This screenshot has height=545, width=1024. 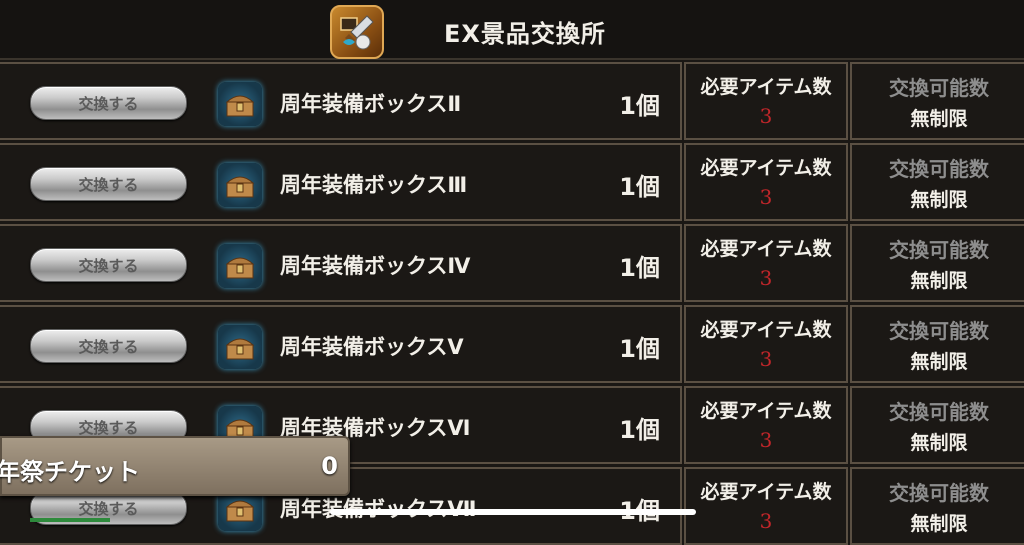 I want to click on list-item: 交換する 周年装備ボックスⅡ 1個 必要アイテム数 3 交換可能数 無制限, so click(x=512, y=101).